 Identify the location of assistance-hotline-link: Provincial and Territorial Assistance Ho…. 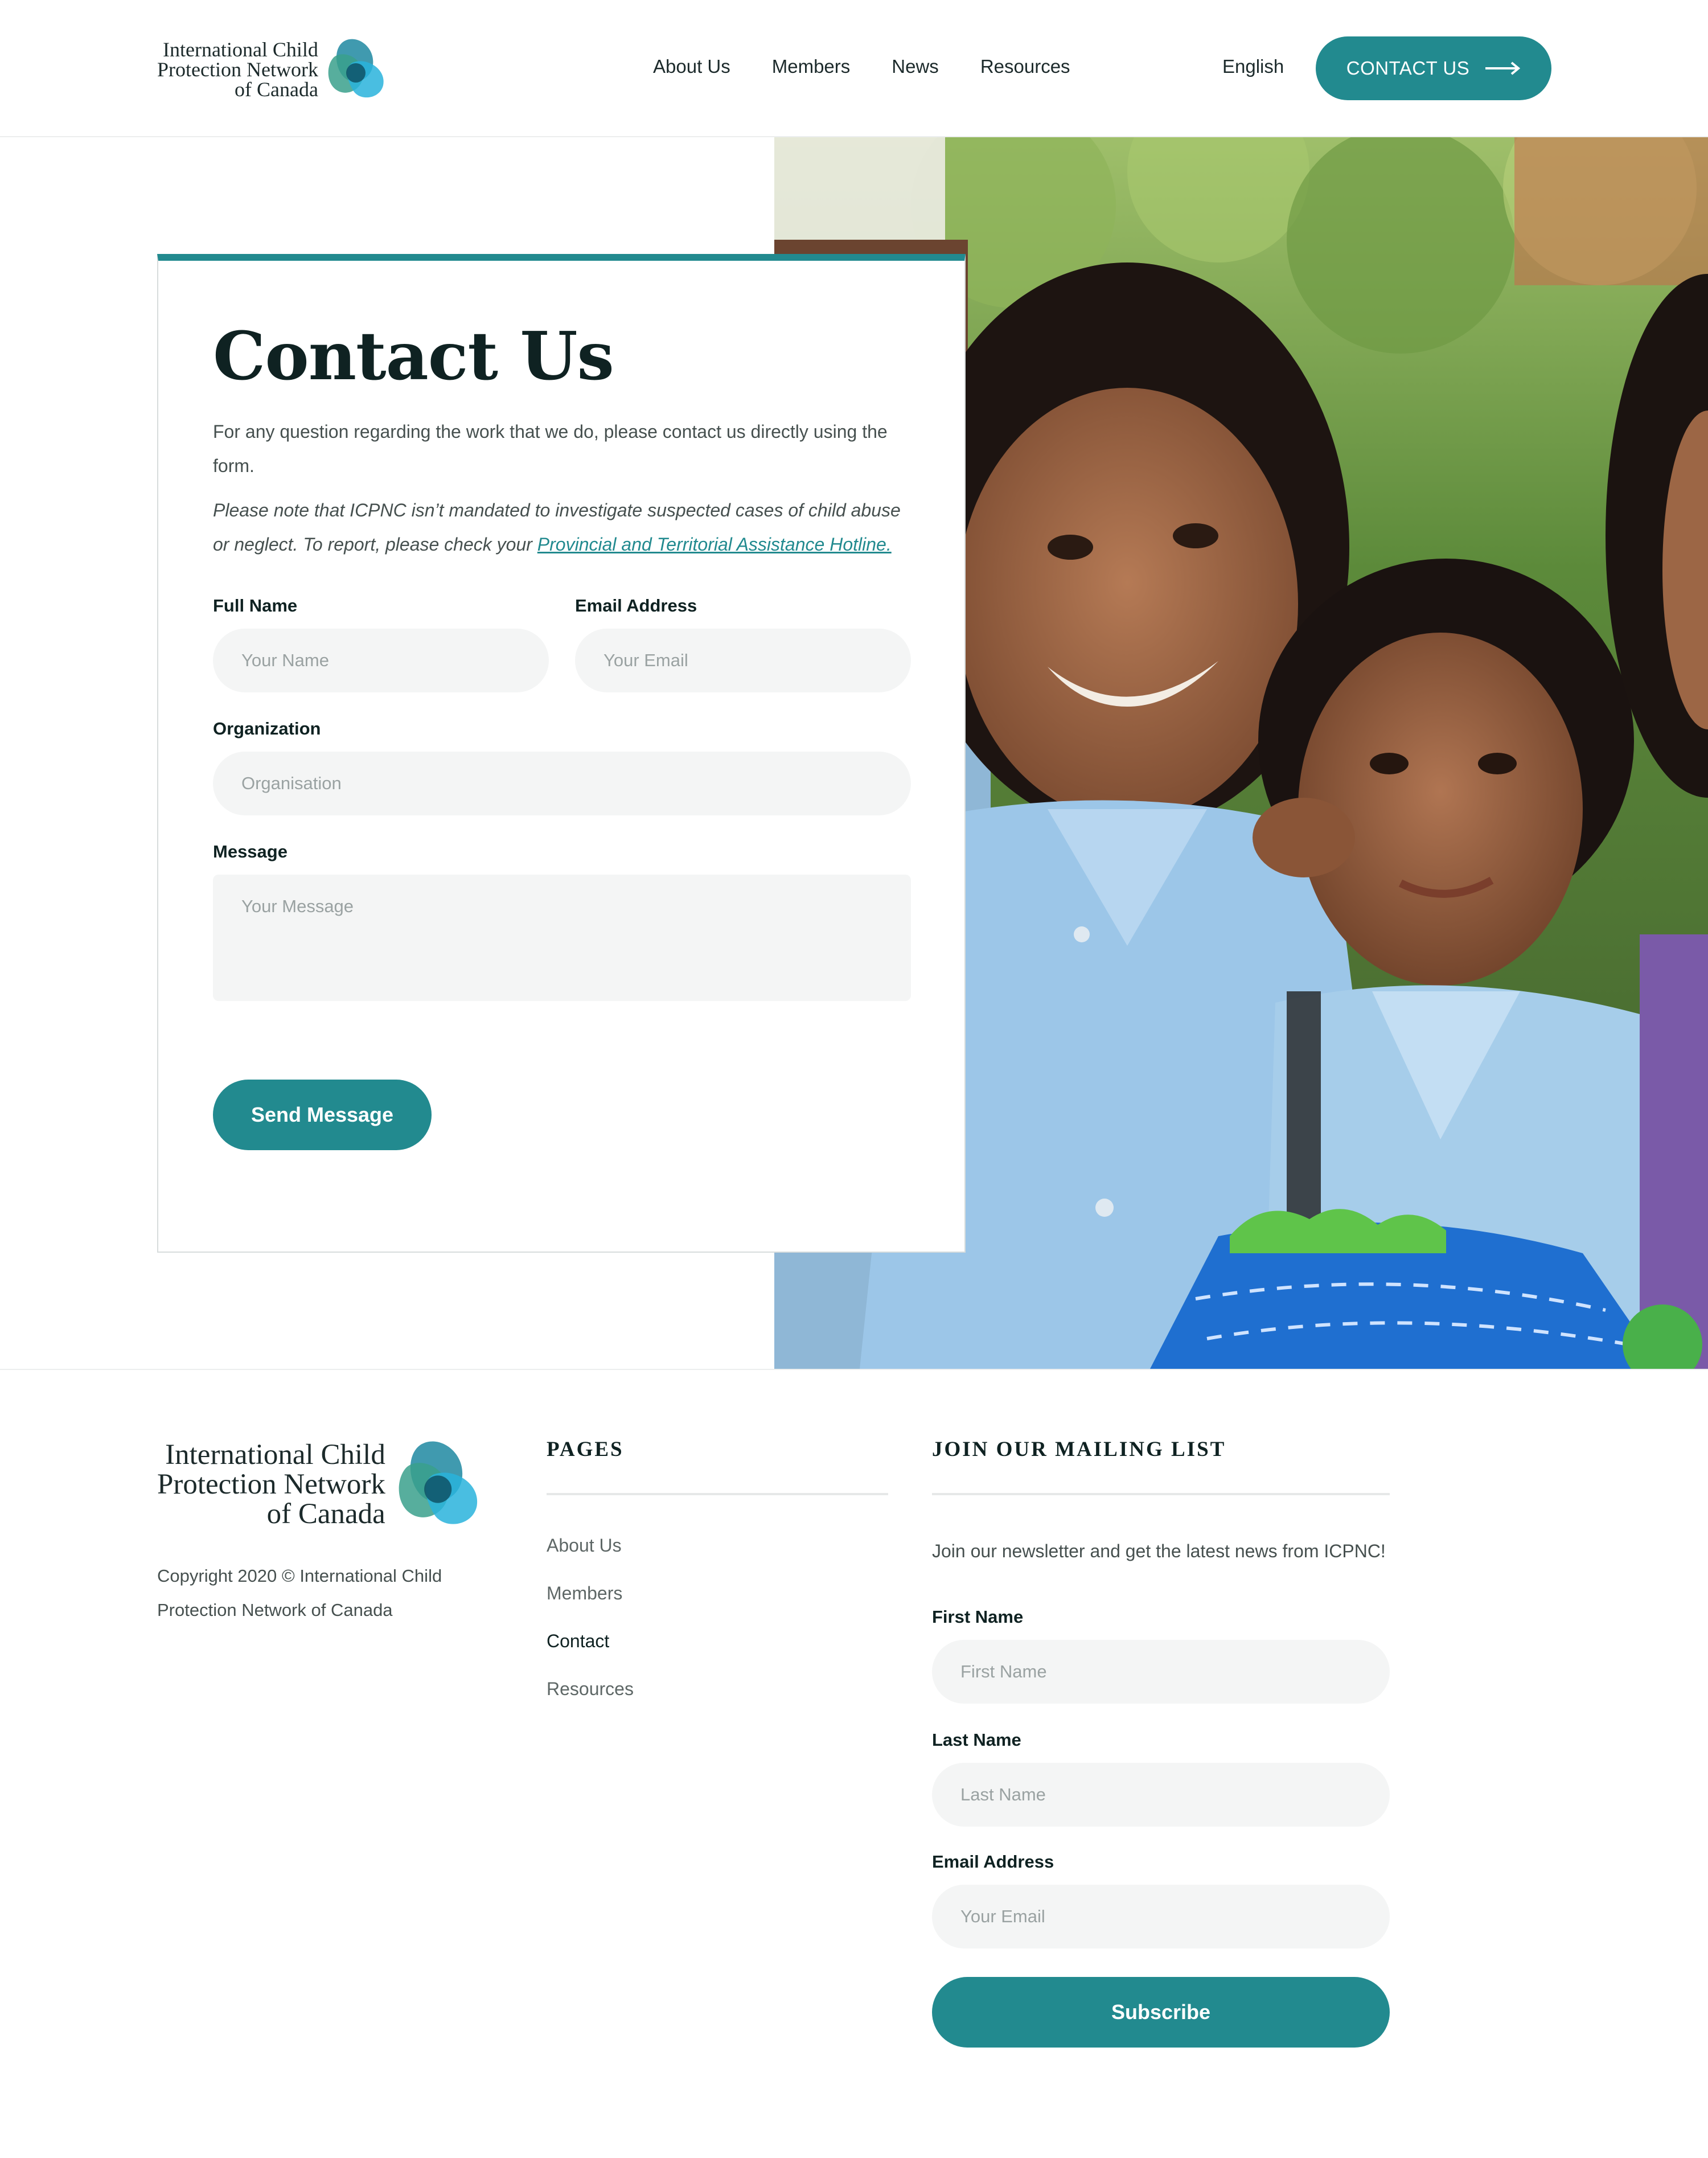
(714, 544).